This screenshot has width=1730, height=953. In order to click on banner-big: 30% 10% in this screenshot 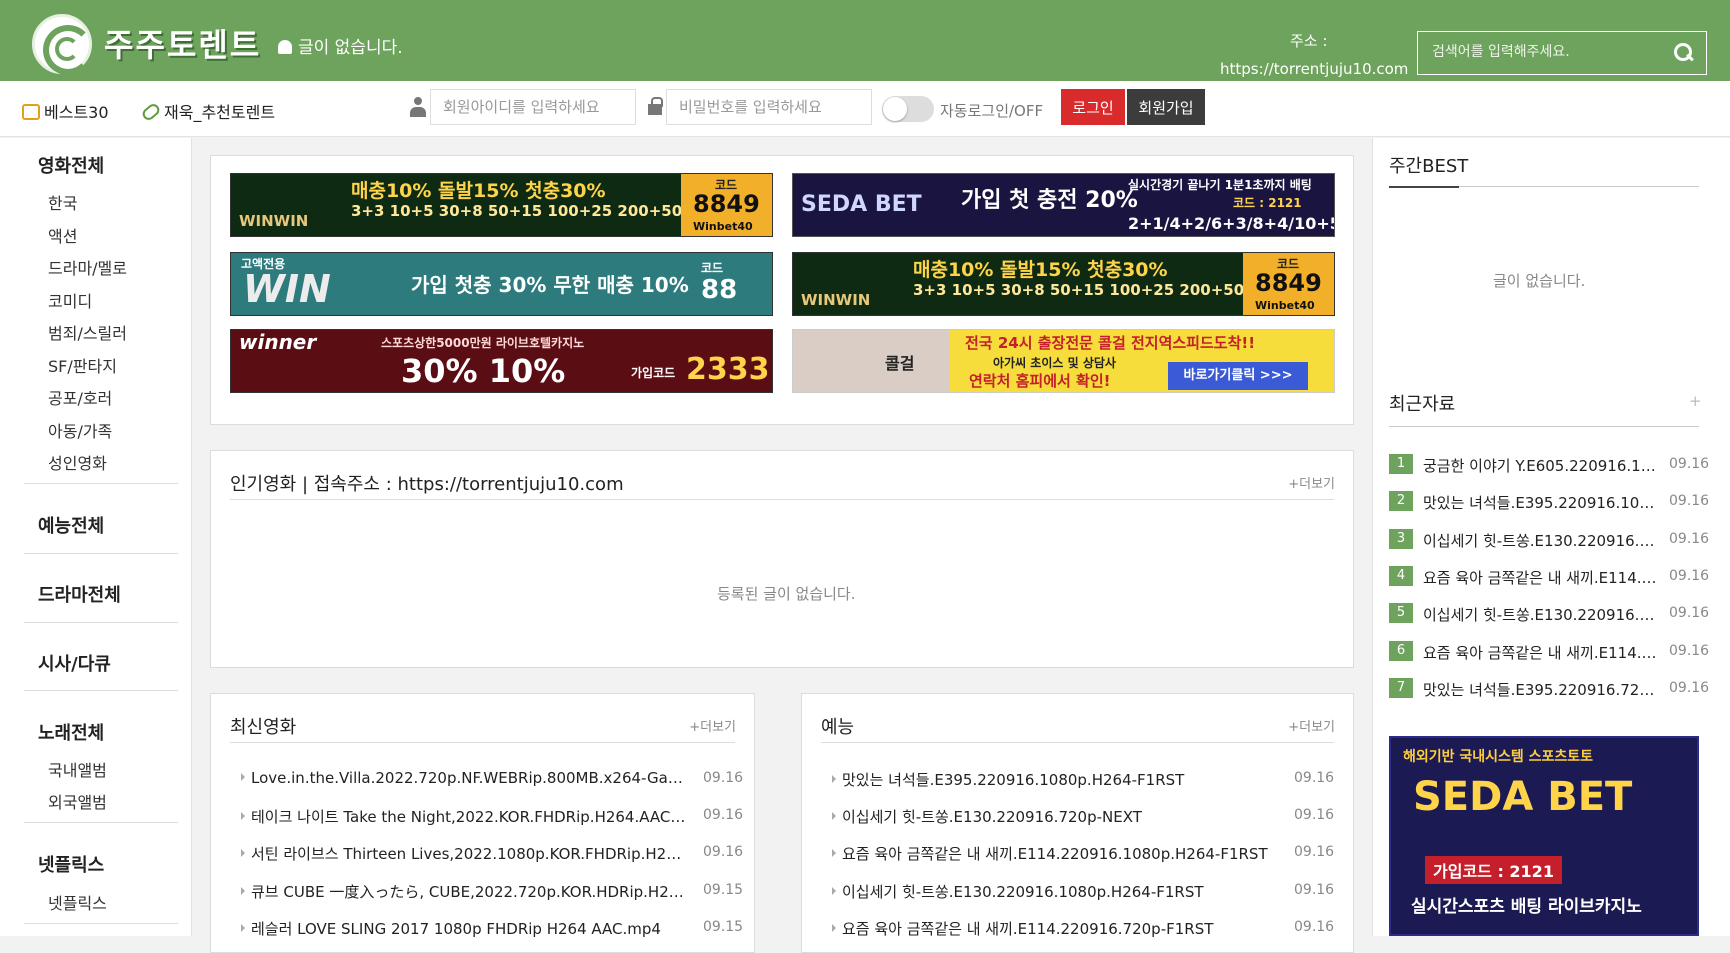, I will do `click(483, 371)`.